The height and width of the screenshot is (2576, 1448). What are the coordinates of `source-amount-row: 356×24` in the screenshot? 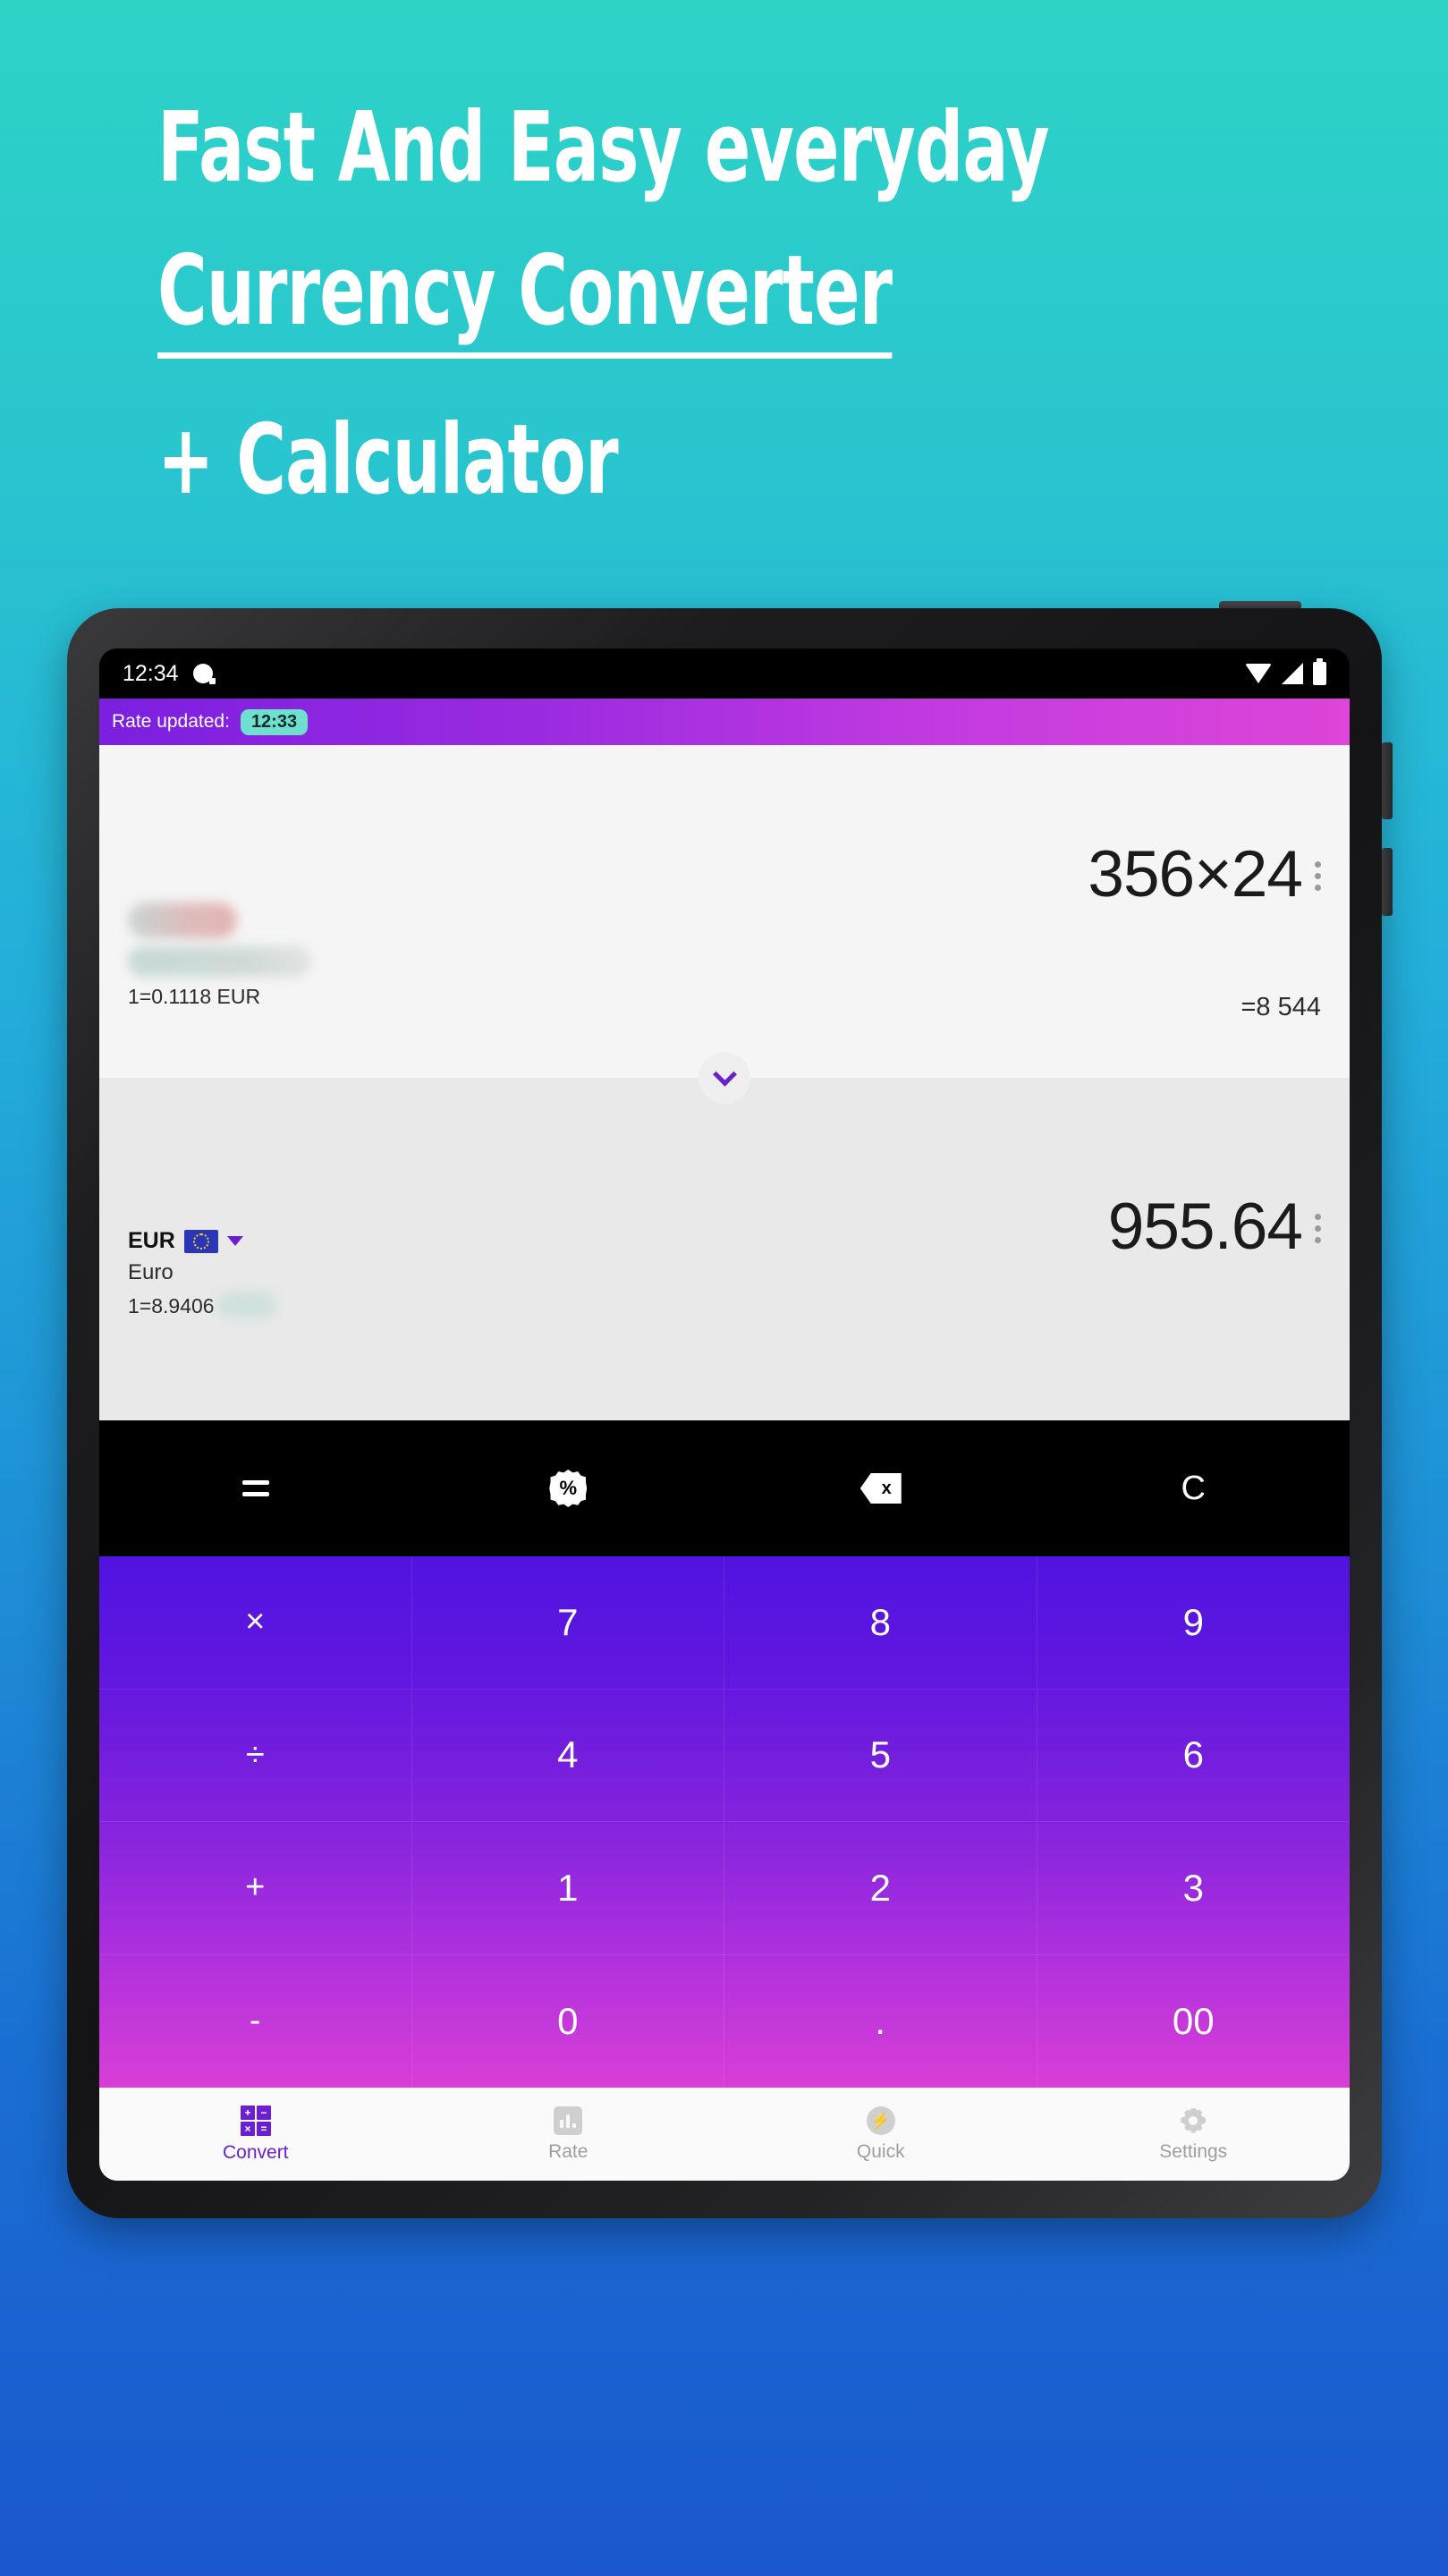 It's located at (1204, 874).